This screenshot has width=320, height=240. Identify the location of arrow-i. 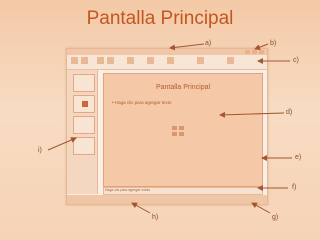
(62, 144).